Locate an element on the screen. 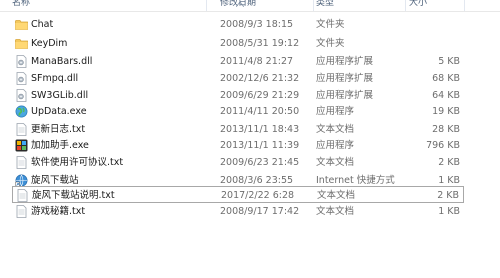 The image size is (500, 278). file-modified-date: 2013/11/1 18:43 is located at coordinates (260, 129).